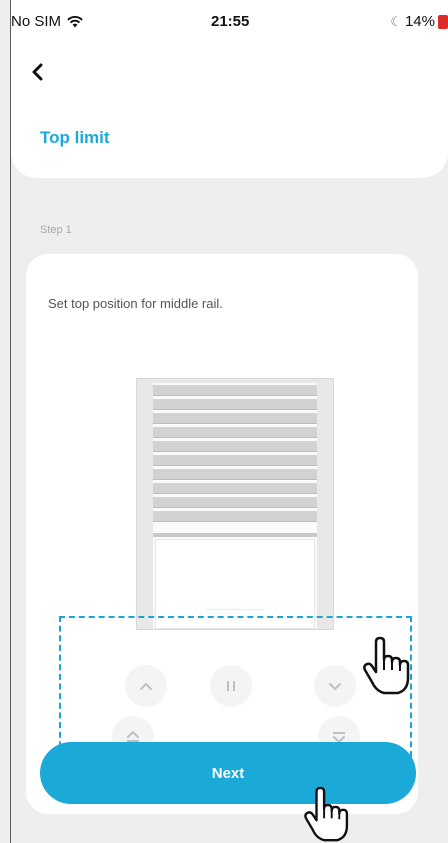 This screenshot has width=448, height=843. I want to click on clock: 21:55, so click(230, 21).